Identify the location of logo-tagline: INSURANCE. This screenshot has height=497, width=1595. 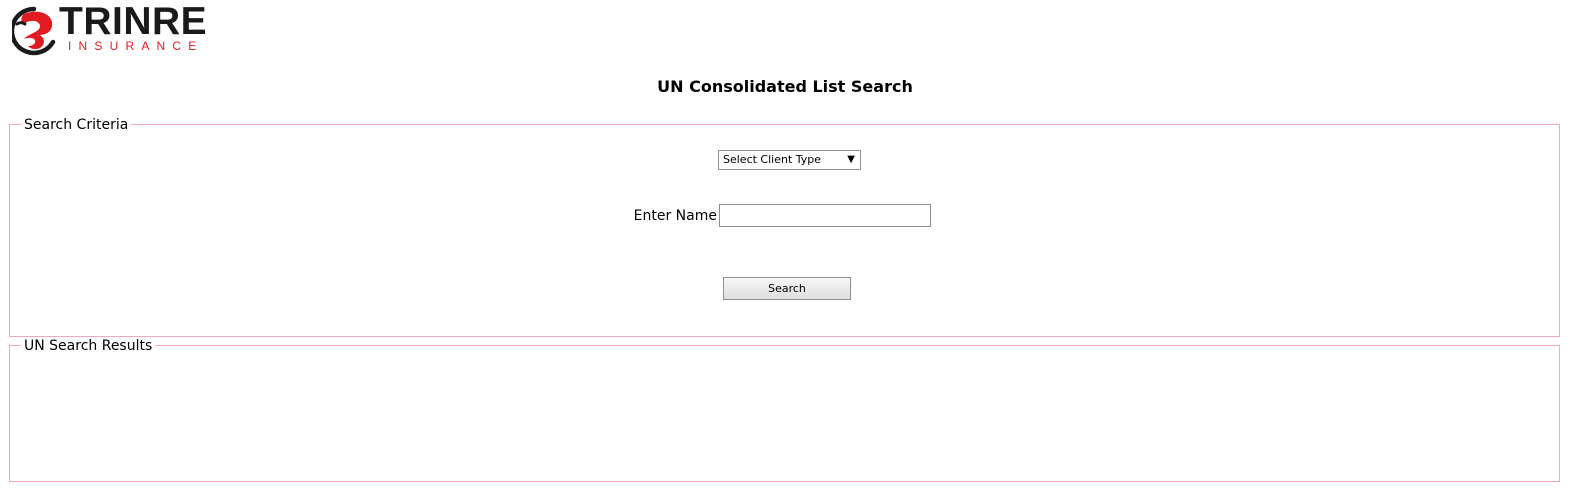
(136, 46).